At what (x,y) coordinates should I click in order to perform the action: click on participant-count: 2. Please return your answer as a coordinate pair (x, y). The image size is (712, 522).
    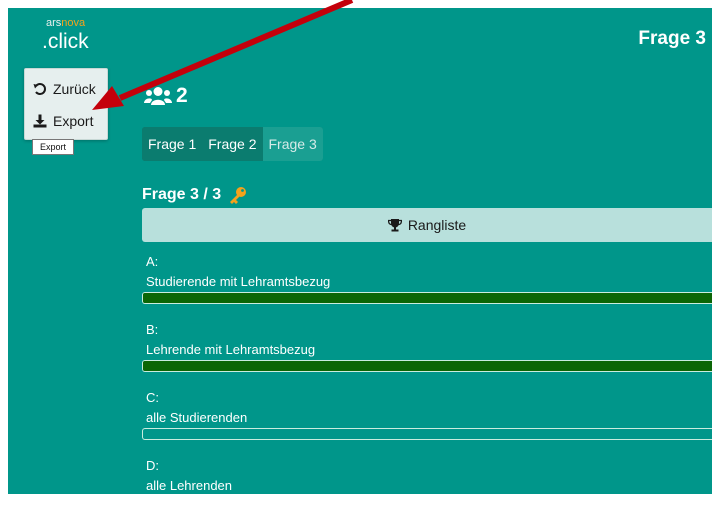
    Looking at the image, I should click on (166, 96).